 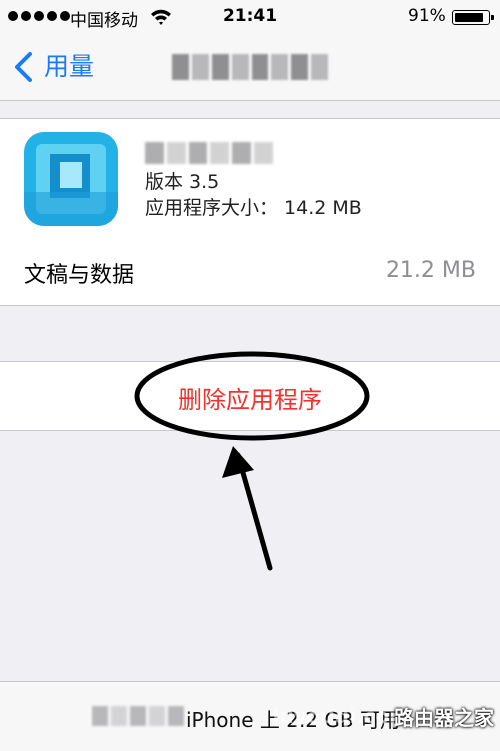 I want to click on battery-icon, so click(x=473, y=17).